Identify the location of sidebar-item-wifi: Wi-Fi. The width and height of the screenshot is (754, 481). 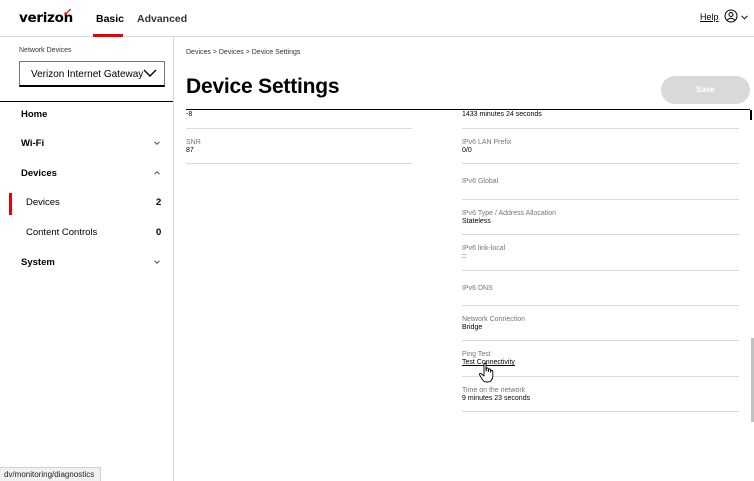
(86, 145).